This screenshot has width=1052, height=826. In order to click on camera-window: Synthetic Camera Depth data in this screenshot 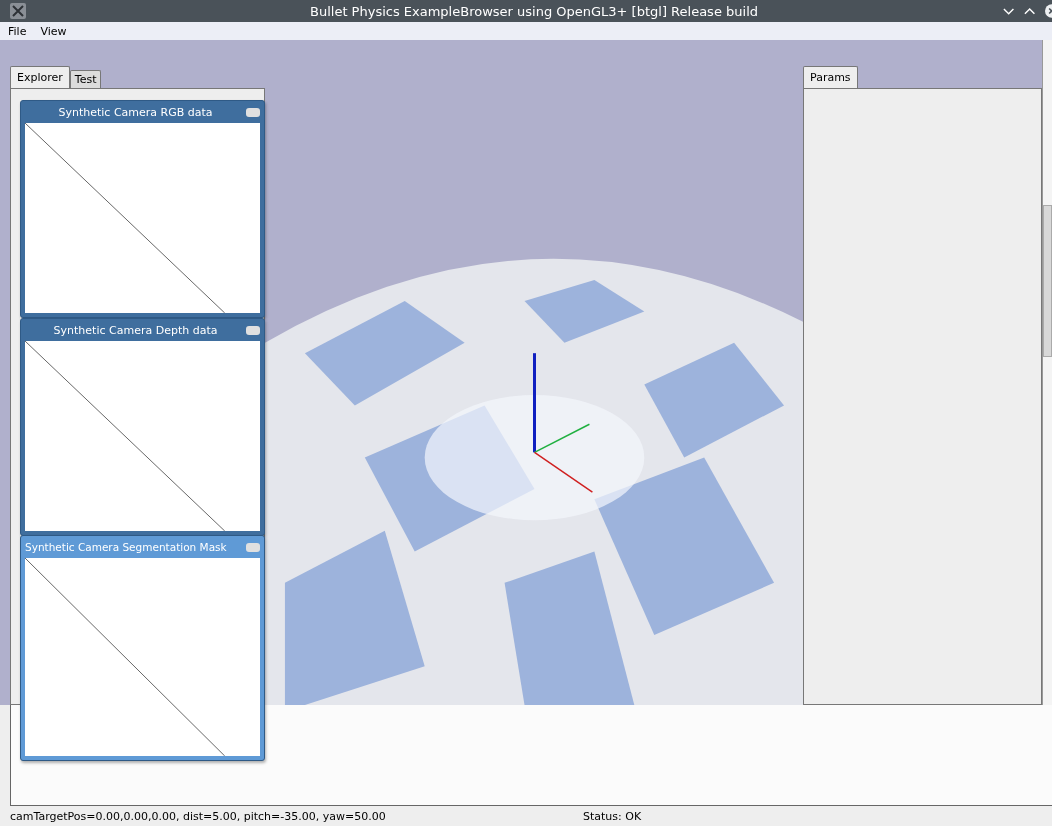, I will do `click(142, 427)`.